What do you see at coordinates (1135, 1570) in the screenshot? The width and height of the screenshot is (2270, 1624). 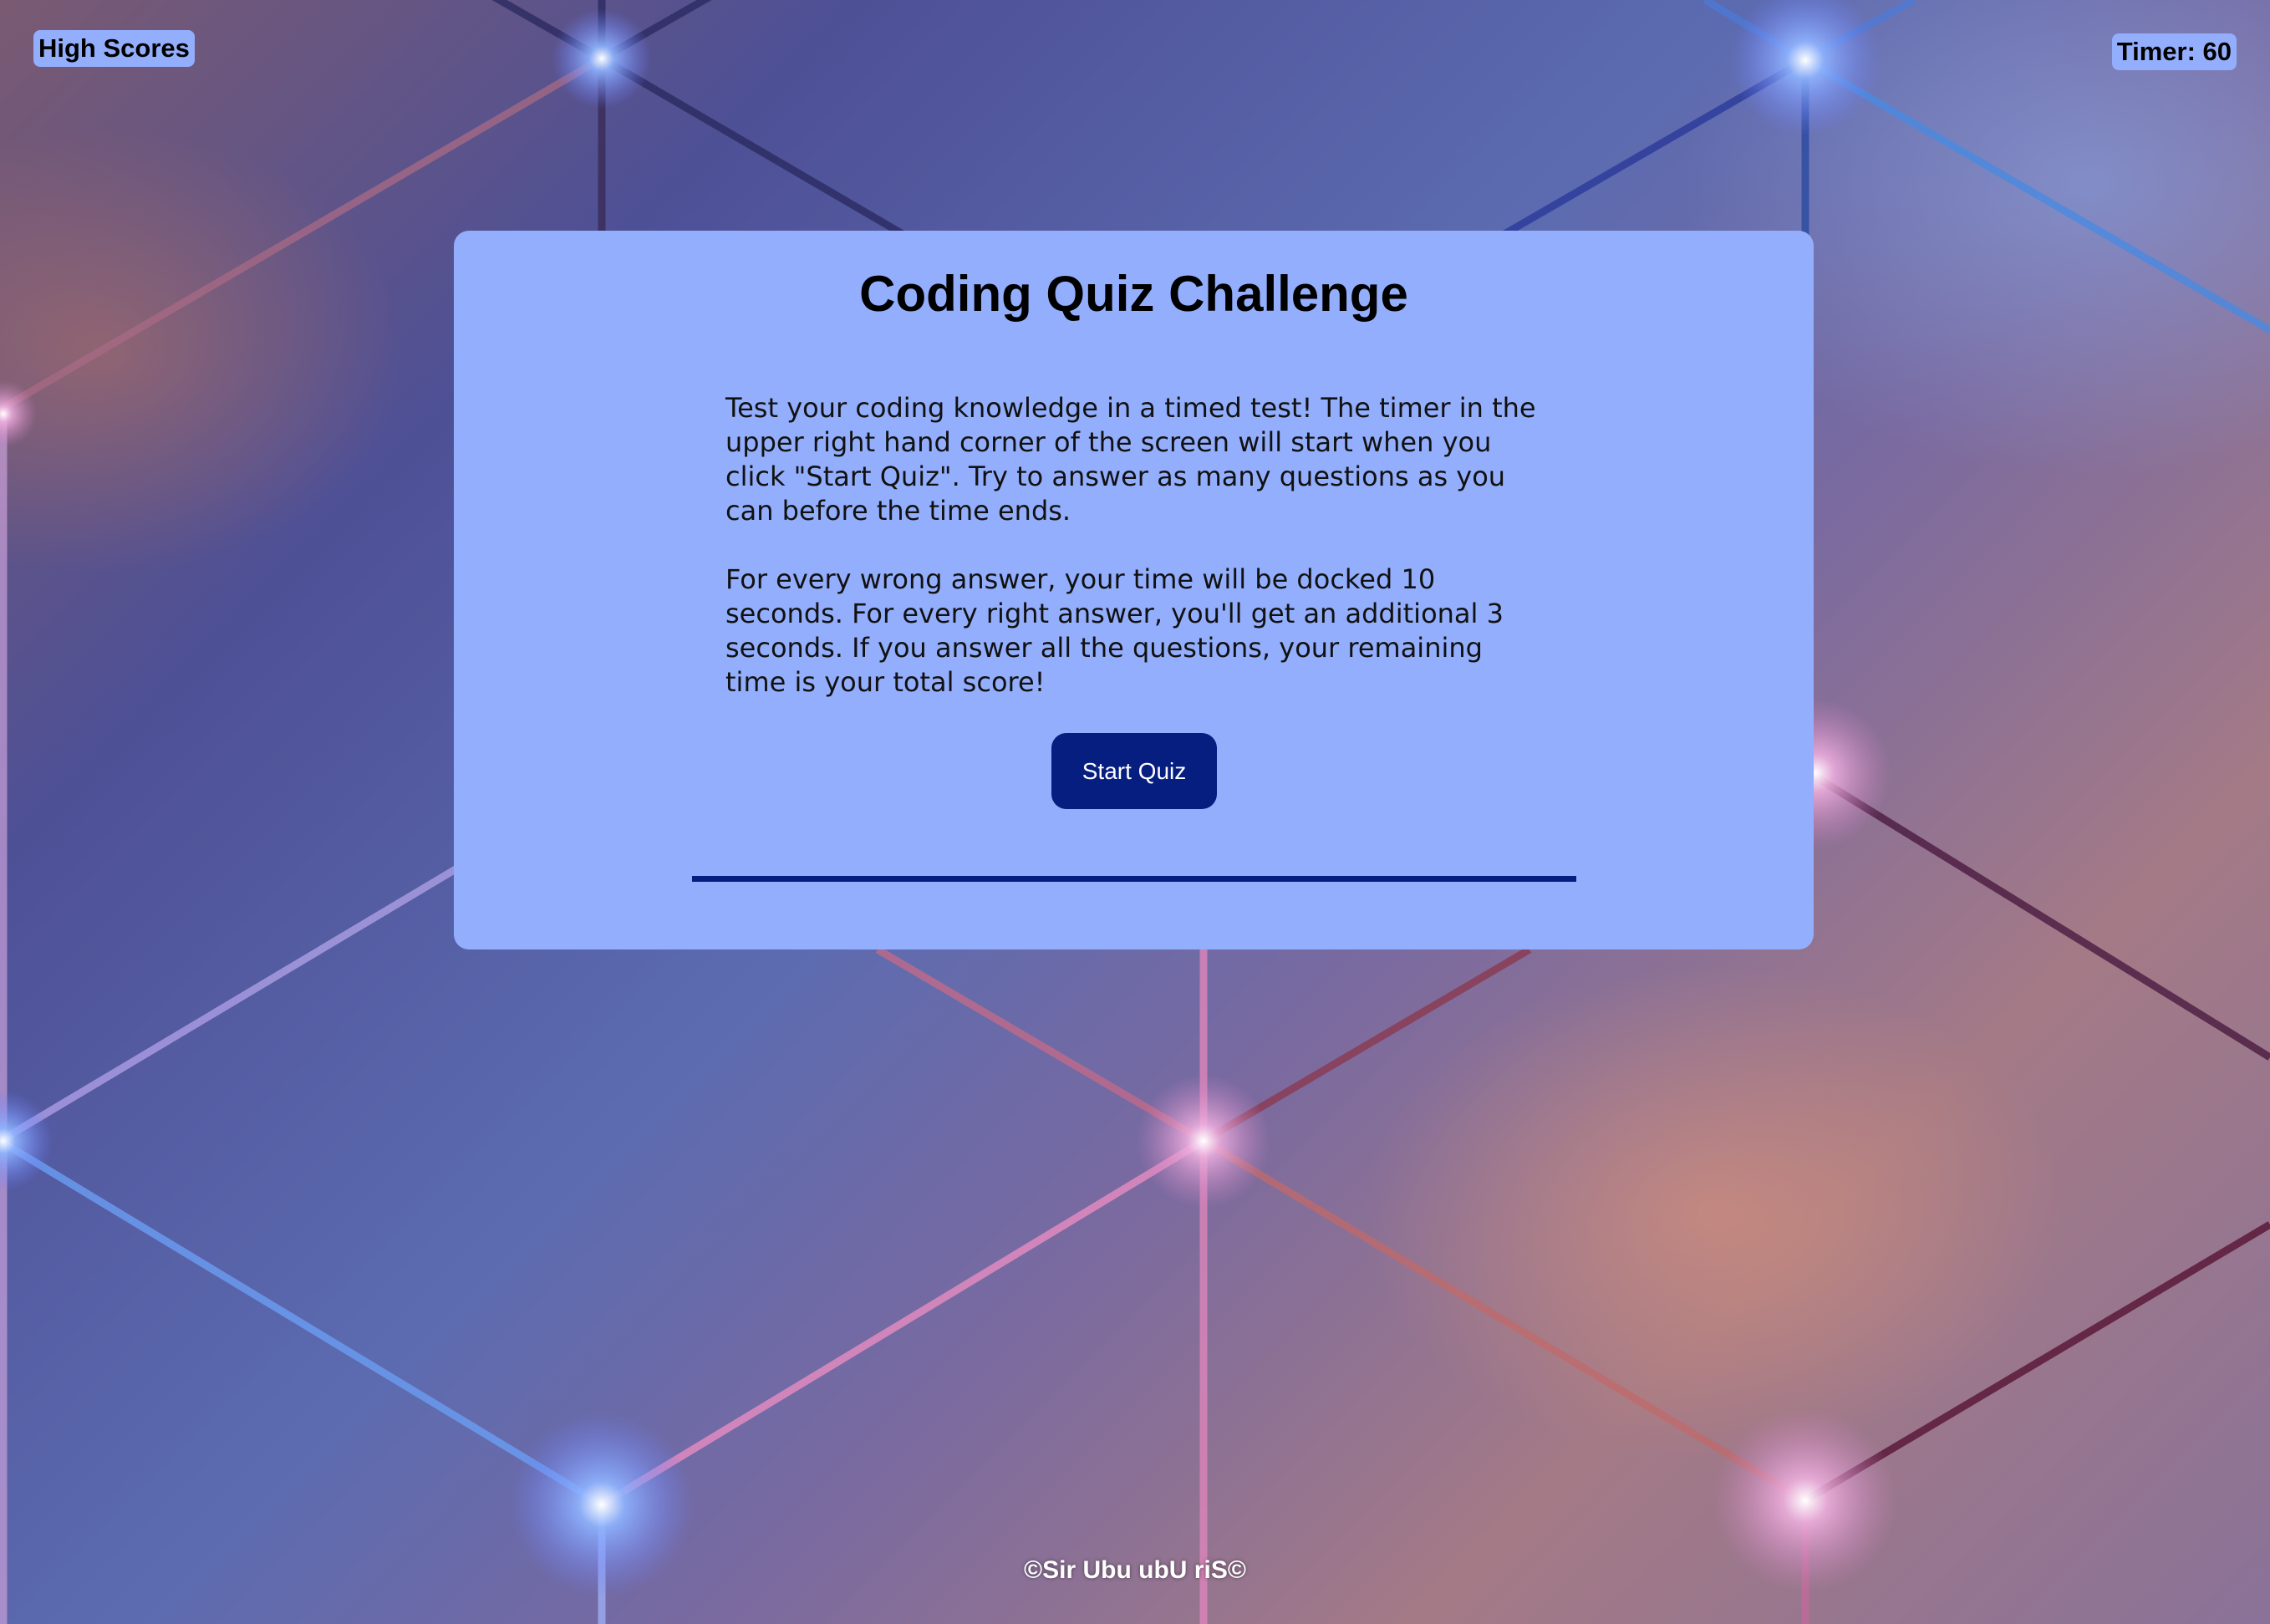 I see `footer-credit: ©Sir Ubu ubU riS©` at bounding box center [1135, 1570].